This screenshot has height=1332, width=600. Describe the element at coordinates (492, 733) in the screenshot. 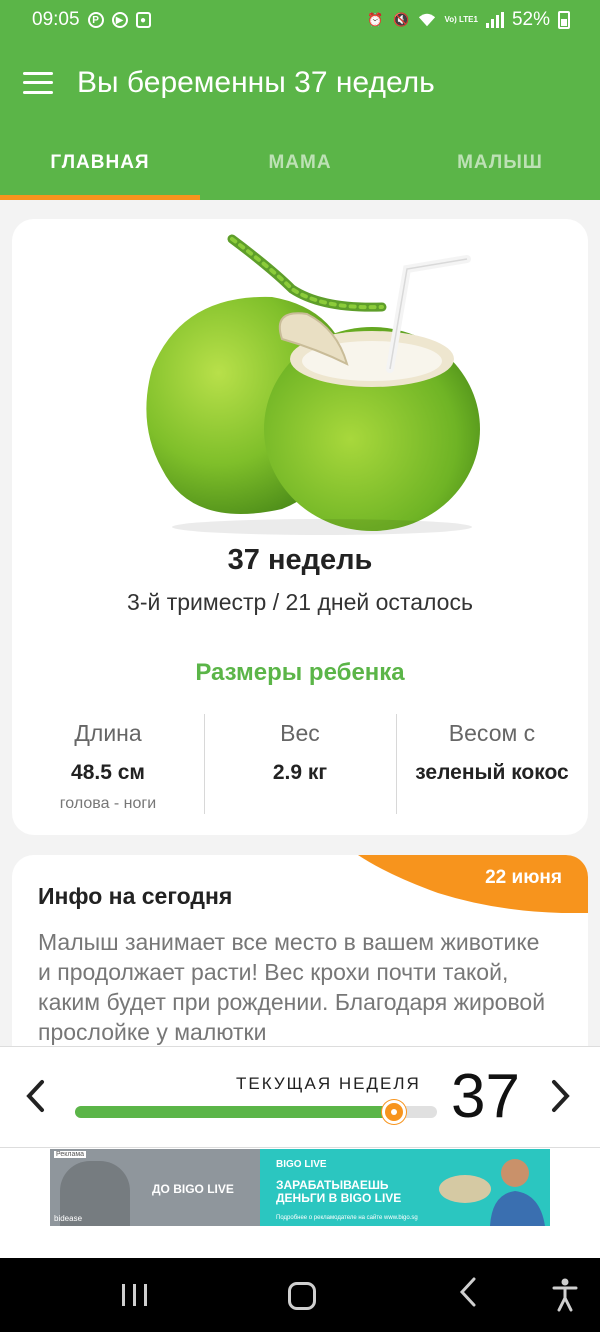

I see `stat-label: Весом с` at that location.